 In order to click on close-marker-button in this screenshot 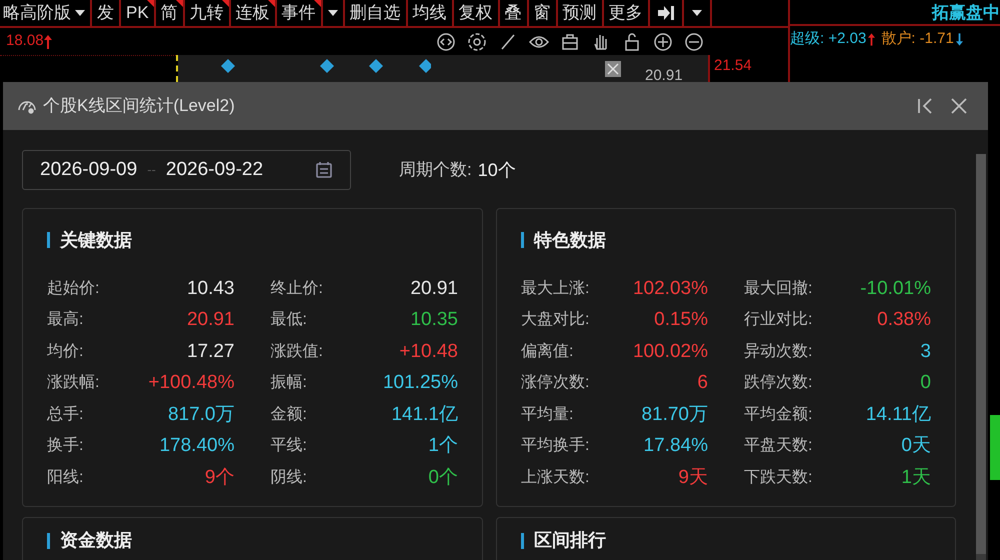, I will do `click(613, 69)`.